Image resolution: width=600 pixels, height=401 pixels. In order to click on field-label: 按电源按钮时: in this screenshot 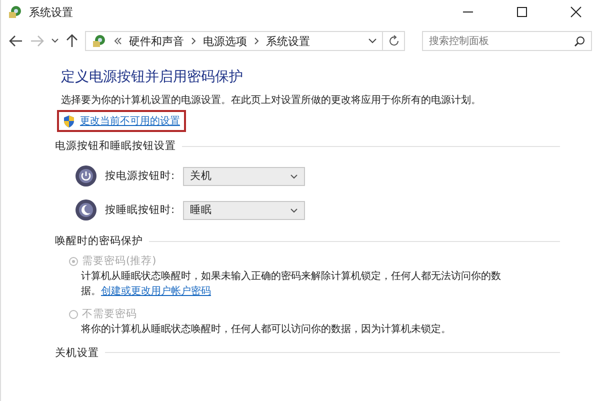, I will do `click(140, 176)`.